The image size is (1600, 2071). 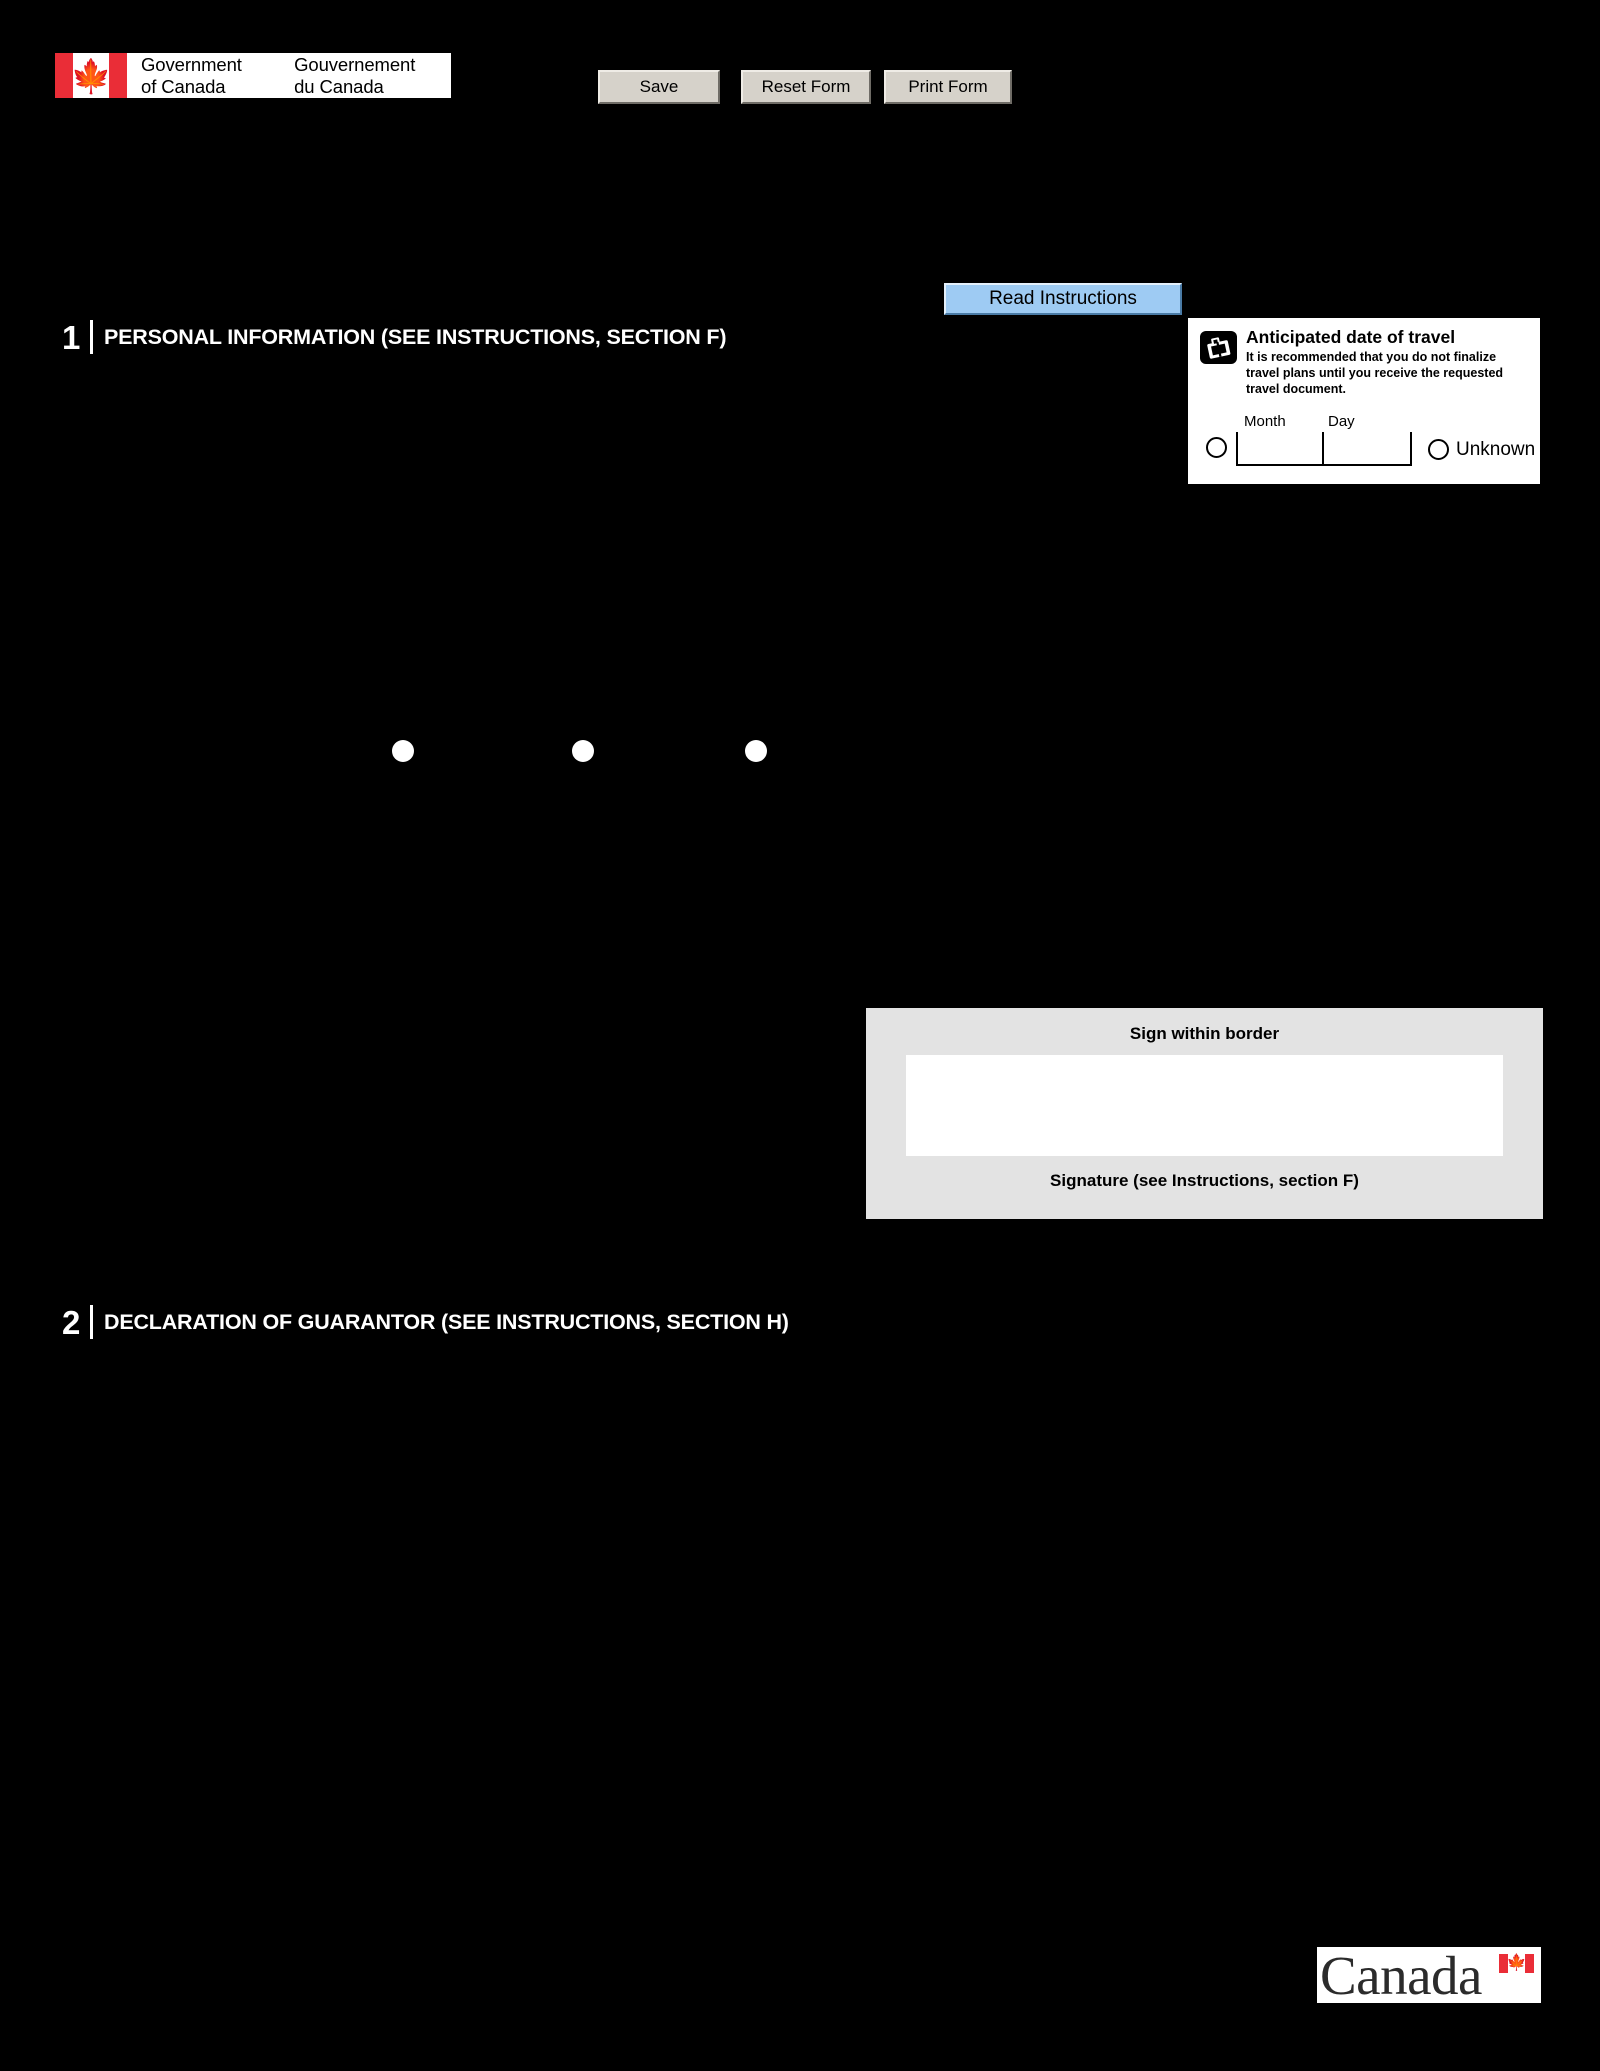 What do you see at coordinates (1216, 447) in the screenshot?
I see `travel-date-radio` at bounding box center [1216, 447].